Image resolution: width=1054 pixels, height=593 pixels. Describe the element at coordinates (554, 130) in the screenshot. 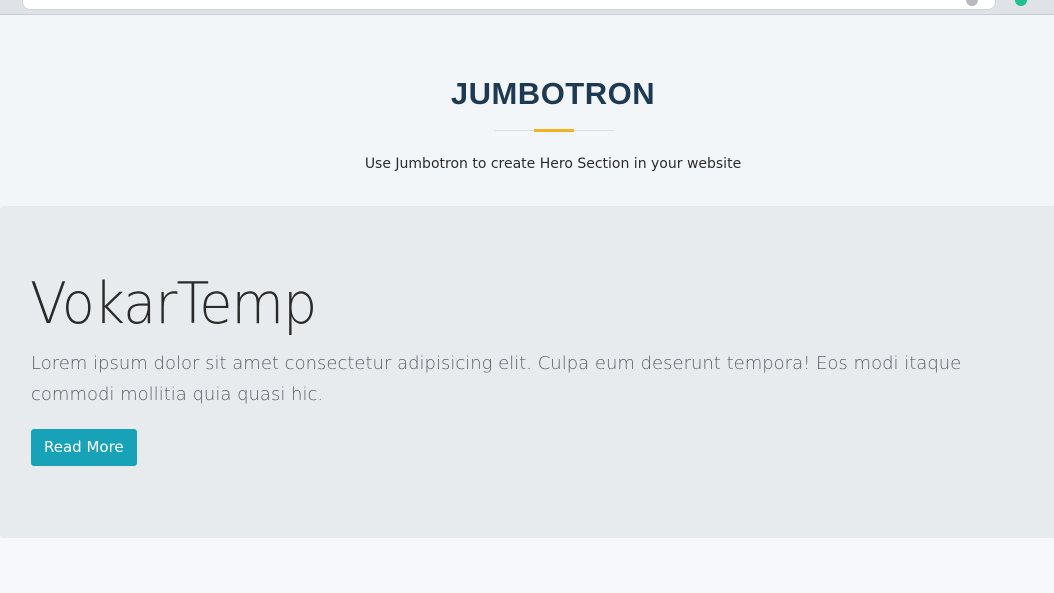

I see `title-divider-accent` at that location.